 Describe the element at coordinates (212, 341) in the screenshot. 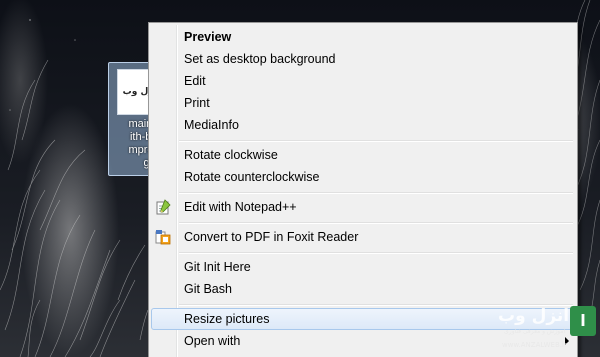

I see `menu-item-label: Open with` at that location.